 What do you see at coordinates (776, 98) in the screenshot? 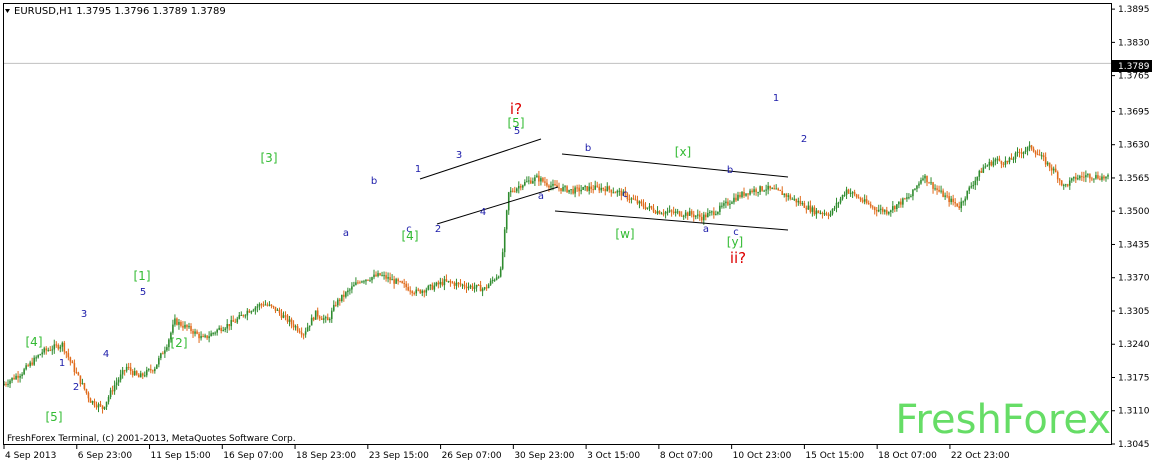
I see `wave-label: 1` at bounding box center [776, 98].